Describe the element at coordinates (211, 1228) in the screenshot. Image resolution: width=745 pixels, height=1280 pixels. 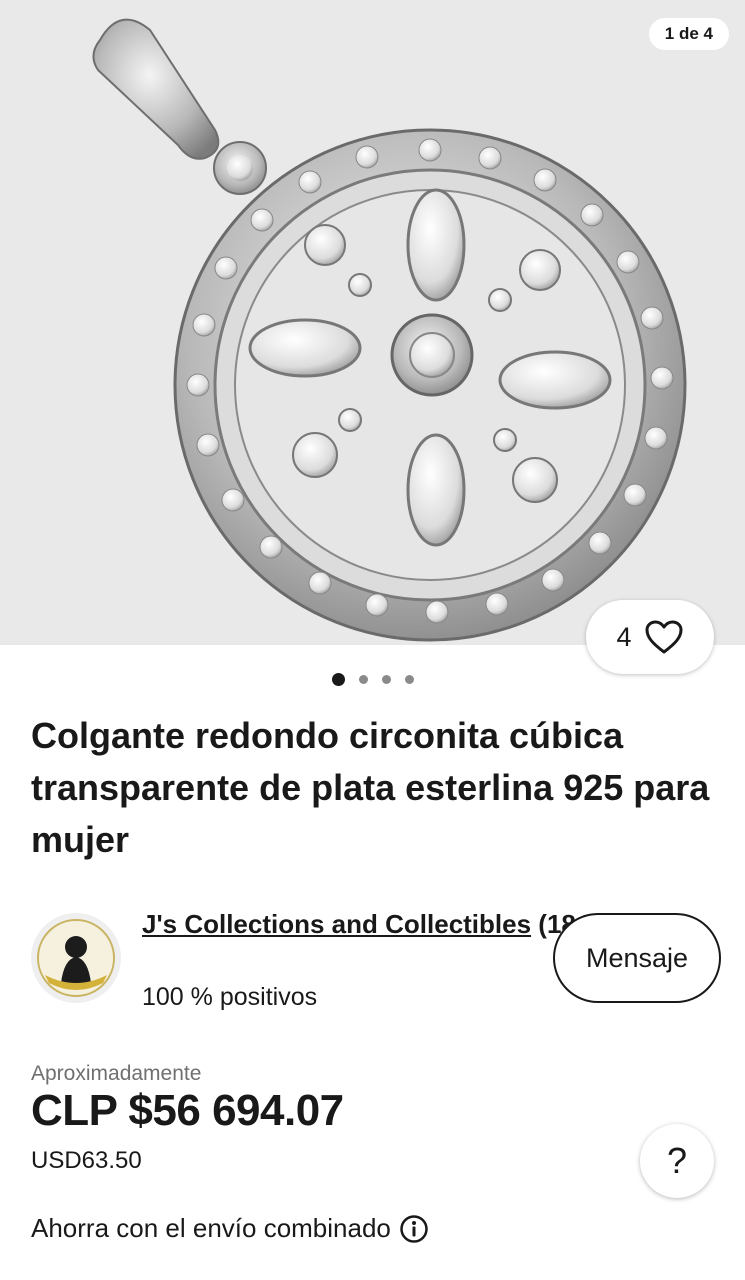
I see `combined-shipping-label: Ahorra con el envío combinado` at that location.